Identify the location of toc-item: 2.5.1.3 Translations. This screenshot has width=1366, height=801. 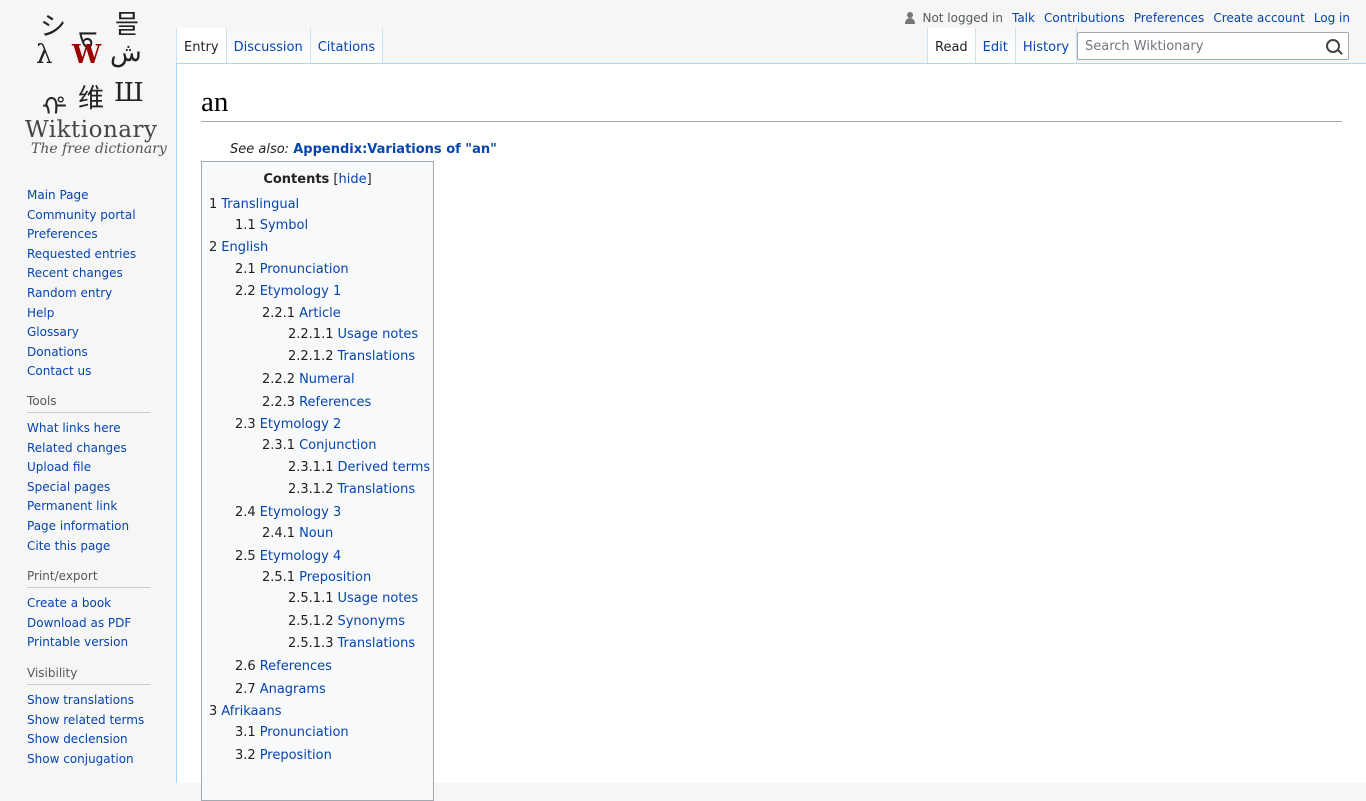
(351, 643).